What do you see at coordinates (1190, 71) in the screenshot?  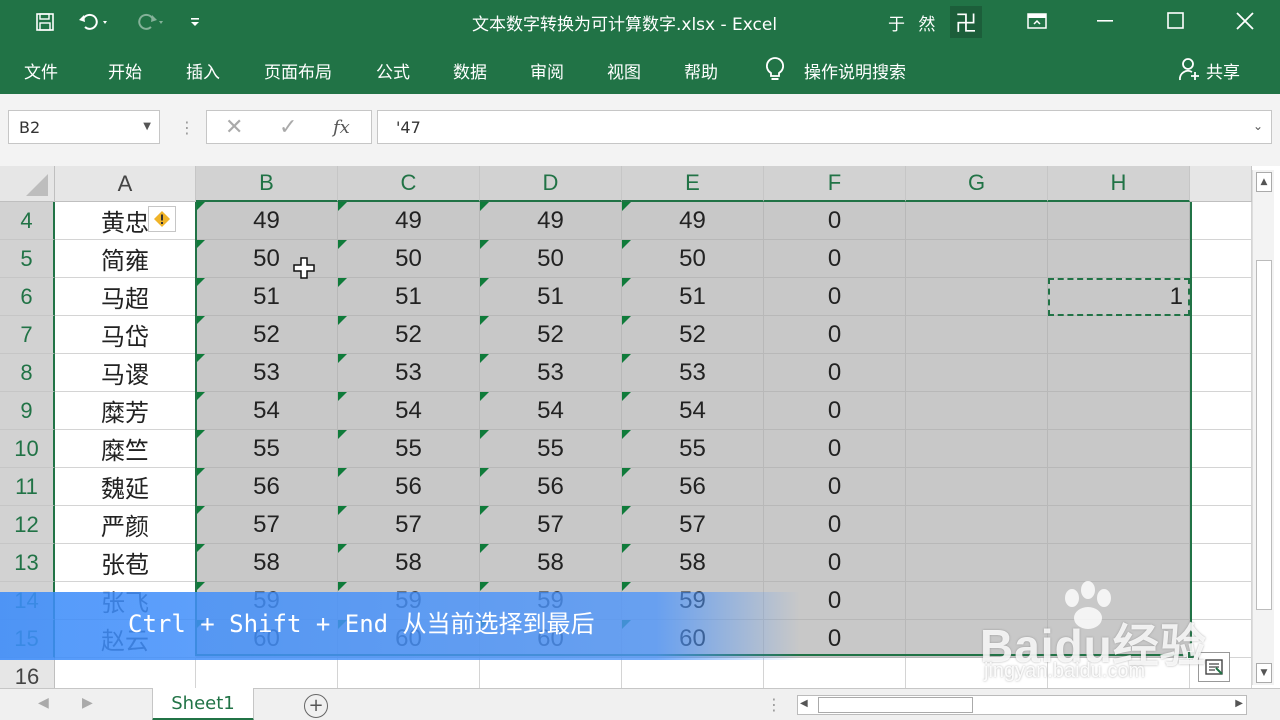 I see `share-icon` at bounding box center [1190, 71].